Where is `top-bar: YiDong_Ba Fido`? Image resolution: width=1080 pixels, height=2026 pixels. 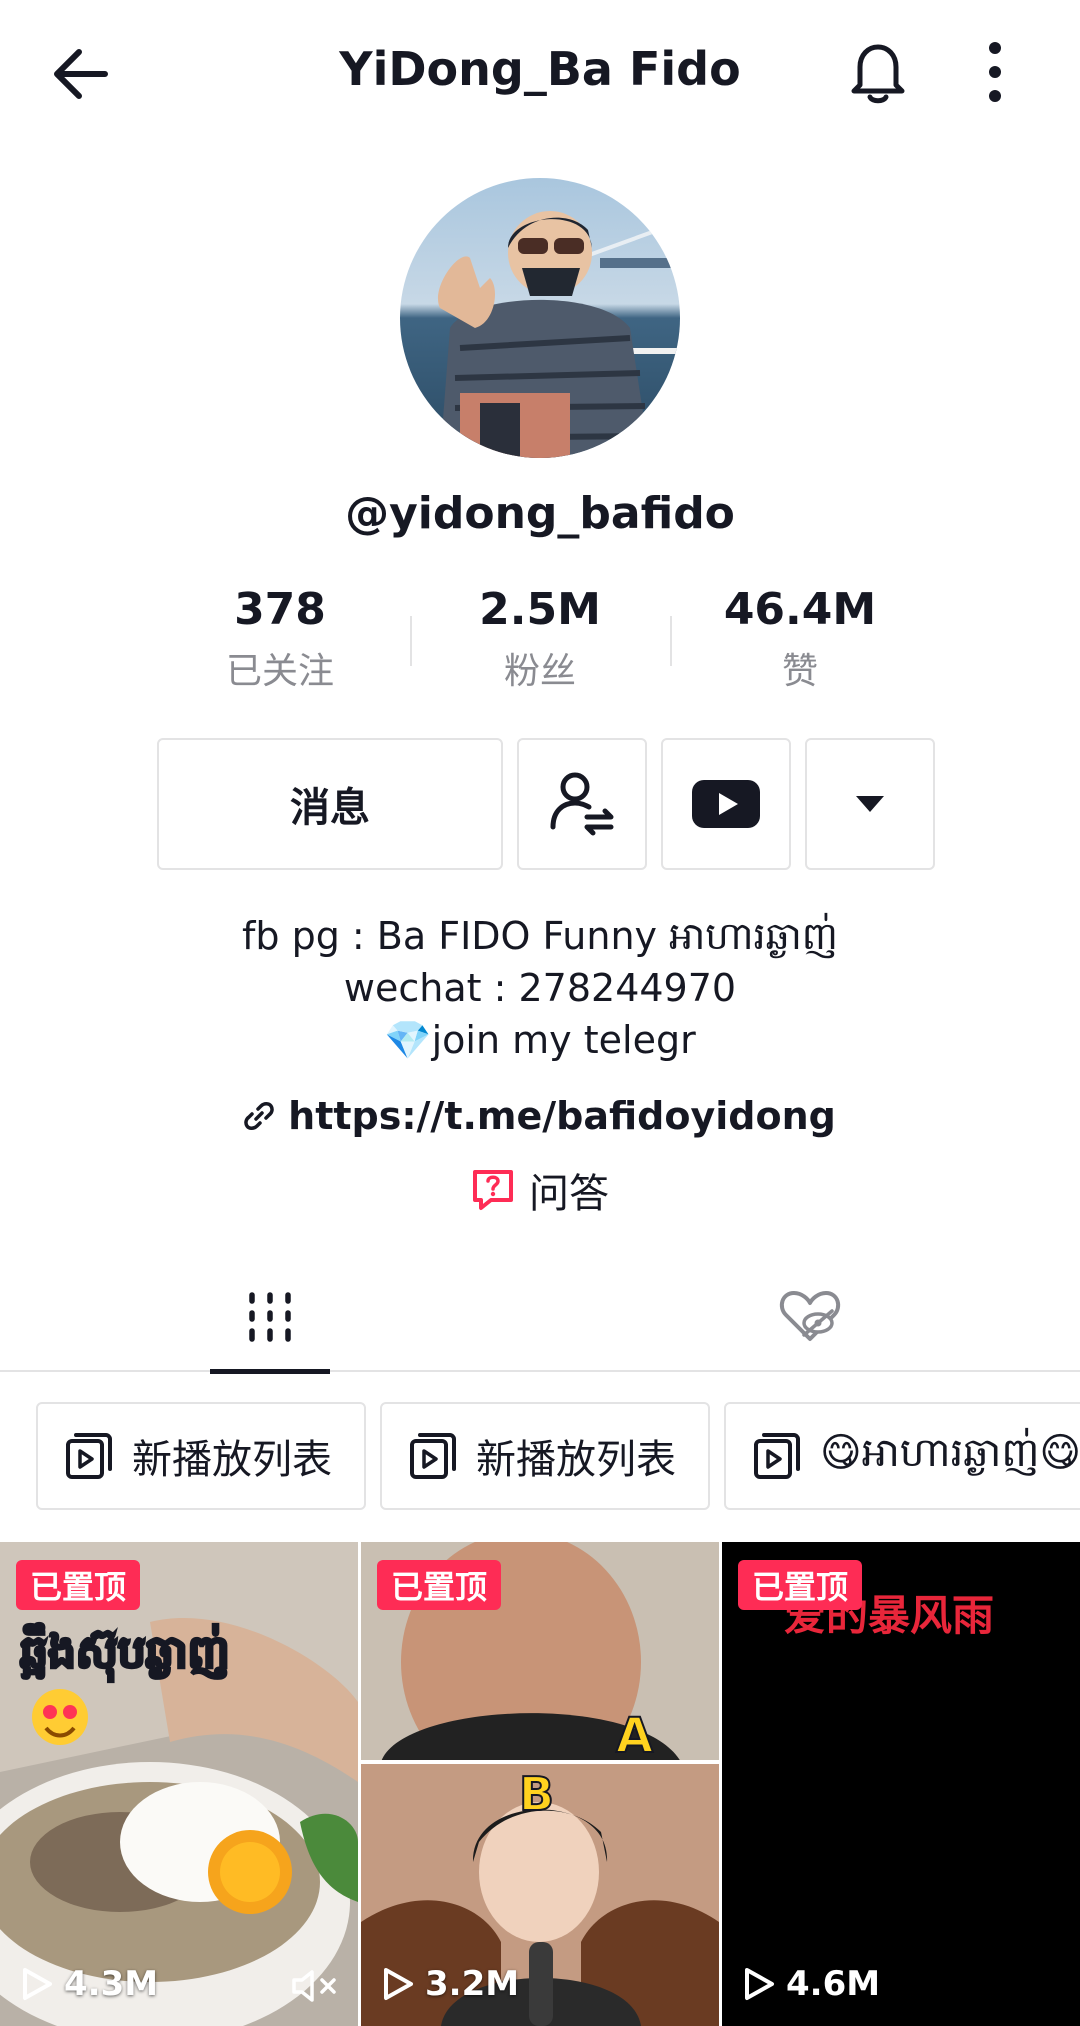
top-bar: YiDong_Ba Fido is located at coordinates (540, 75).